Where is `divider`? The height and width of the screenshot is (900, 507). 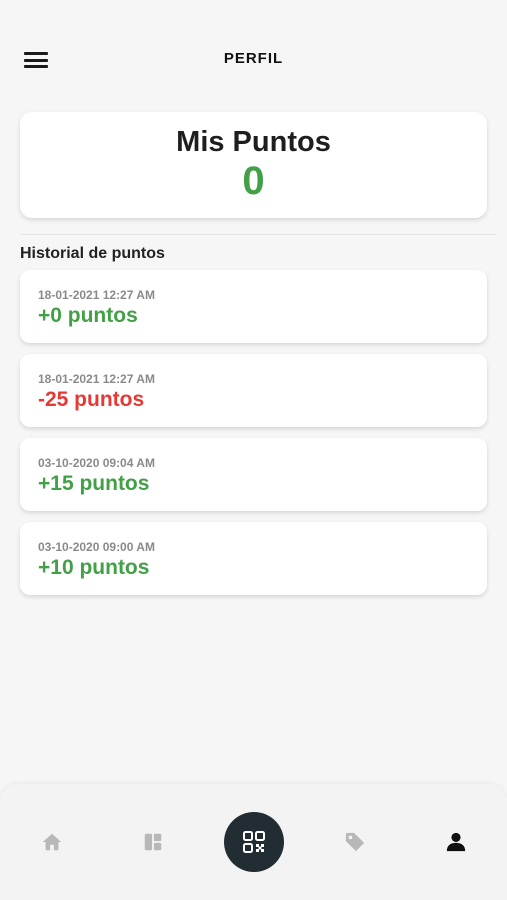 divider is located at coordinates (258, 234).